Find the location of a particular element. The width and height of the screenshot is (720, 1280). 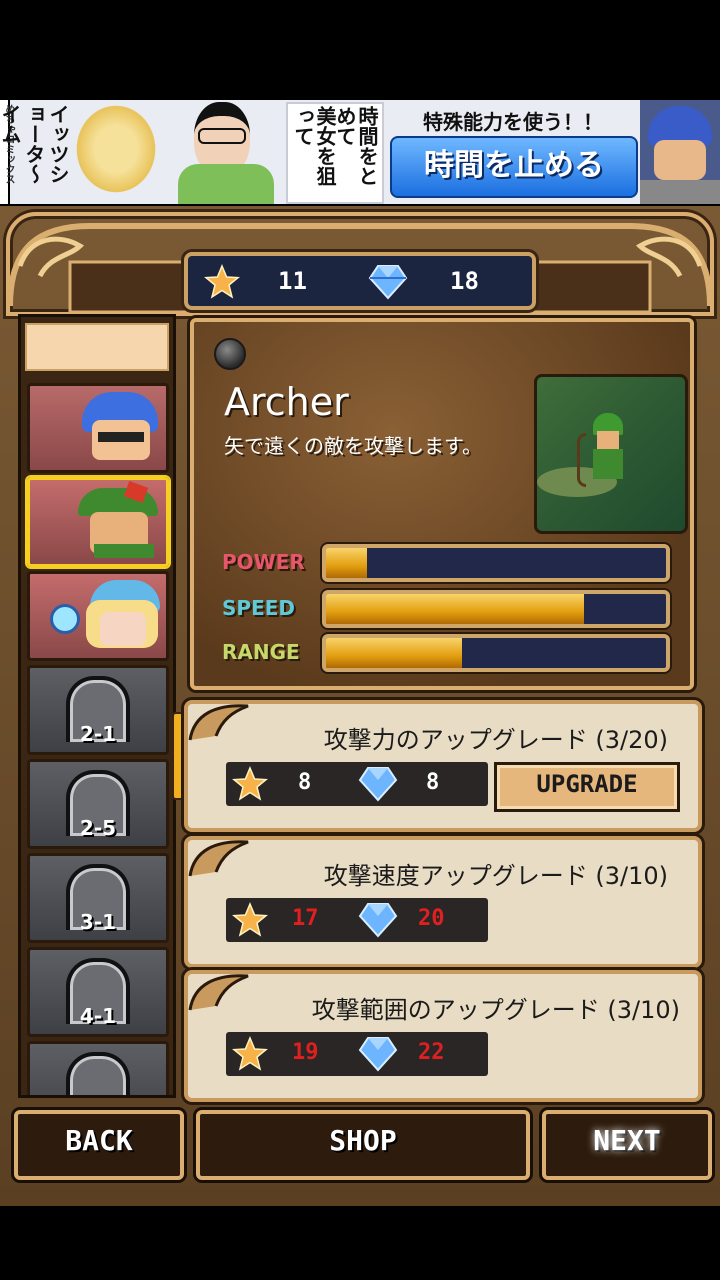

locked-slot: 2-5 is located at coordinates (98, 804).